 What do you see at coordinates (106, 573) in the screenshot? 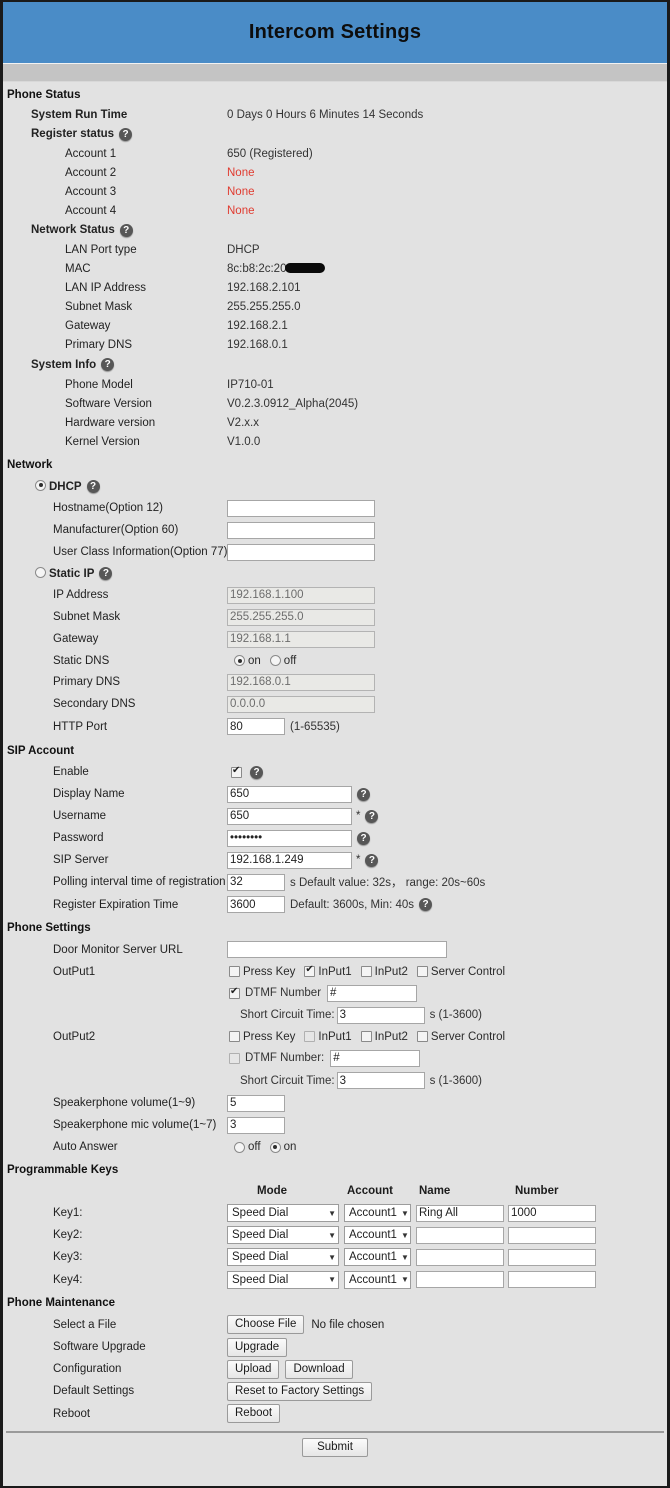
I see `help-icon-static-ip: ?` at bounding box center [106, 573].